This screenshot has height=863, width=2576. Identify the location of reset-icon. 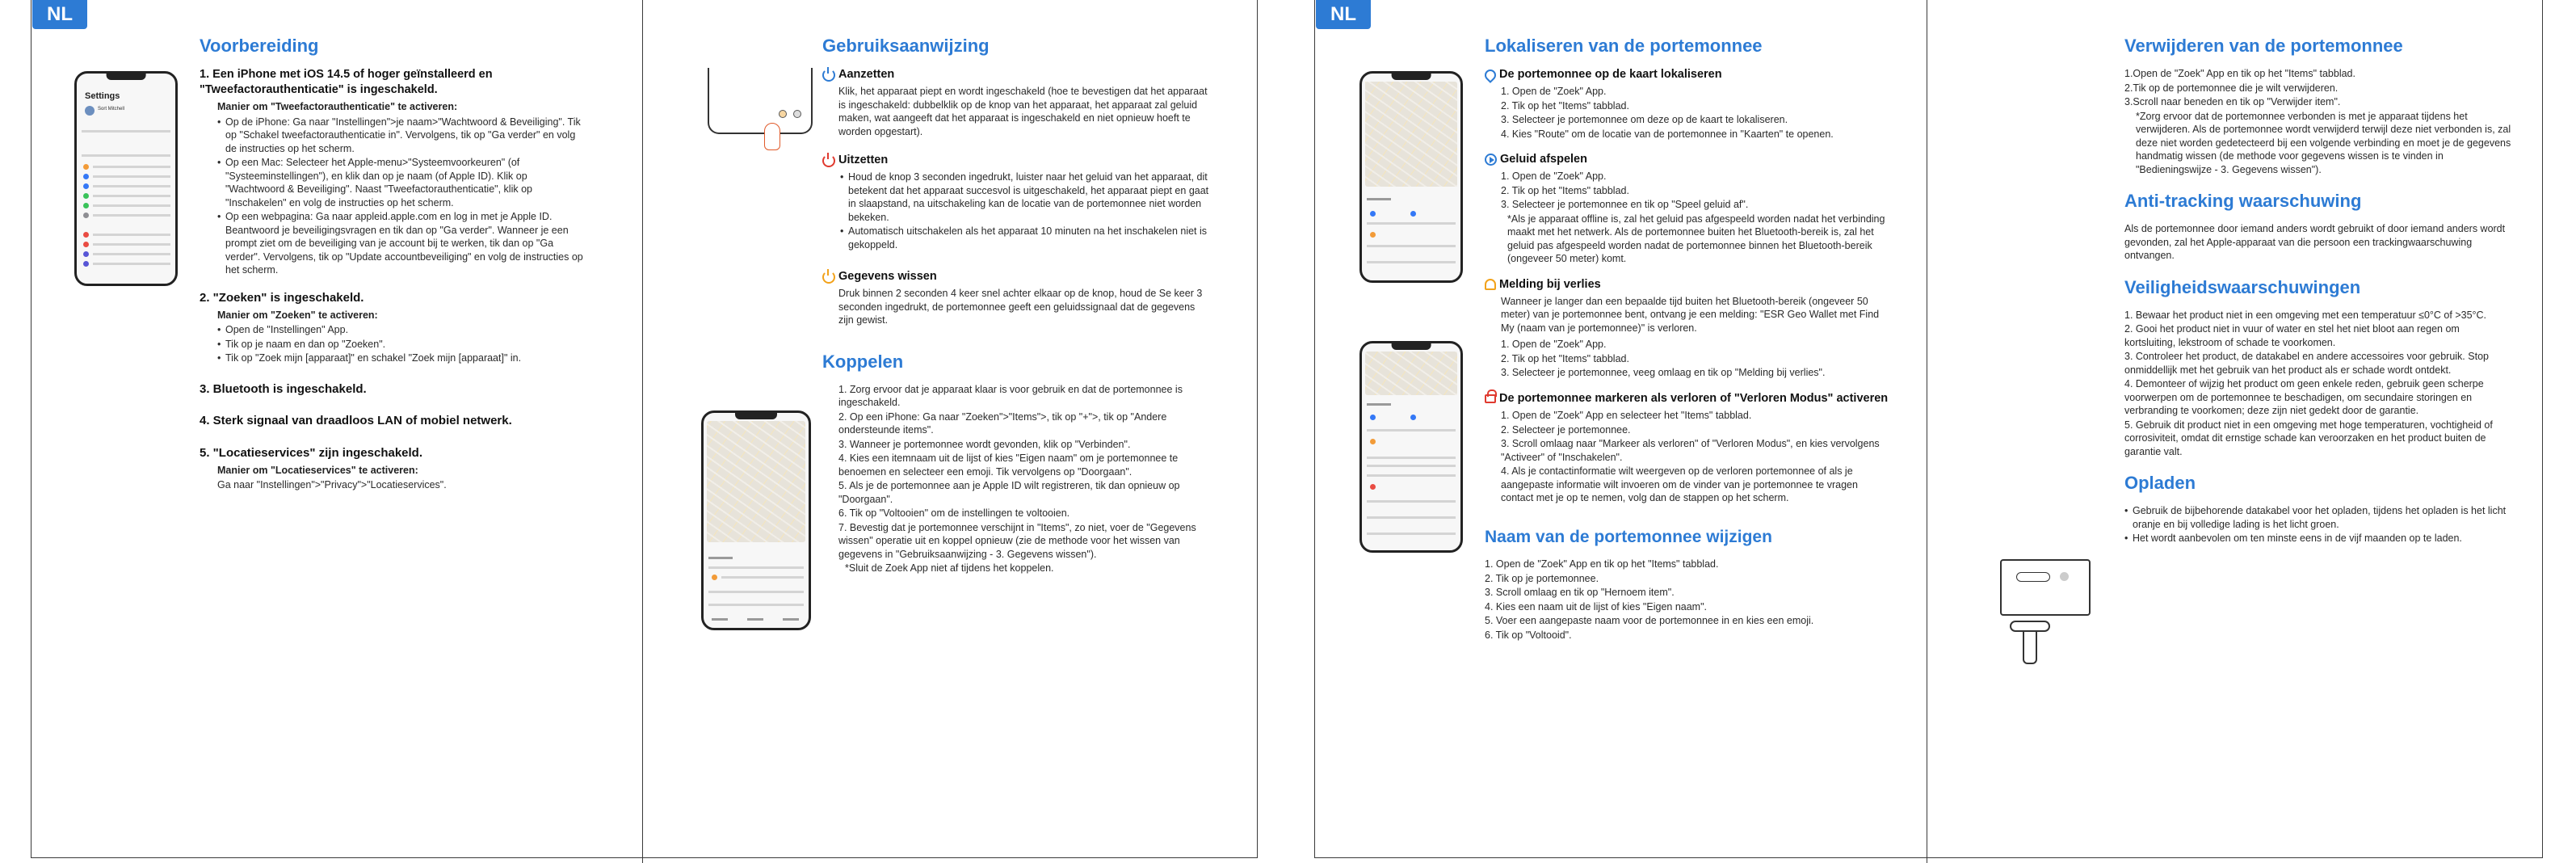
(829, 276).